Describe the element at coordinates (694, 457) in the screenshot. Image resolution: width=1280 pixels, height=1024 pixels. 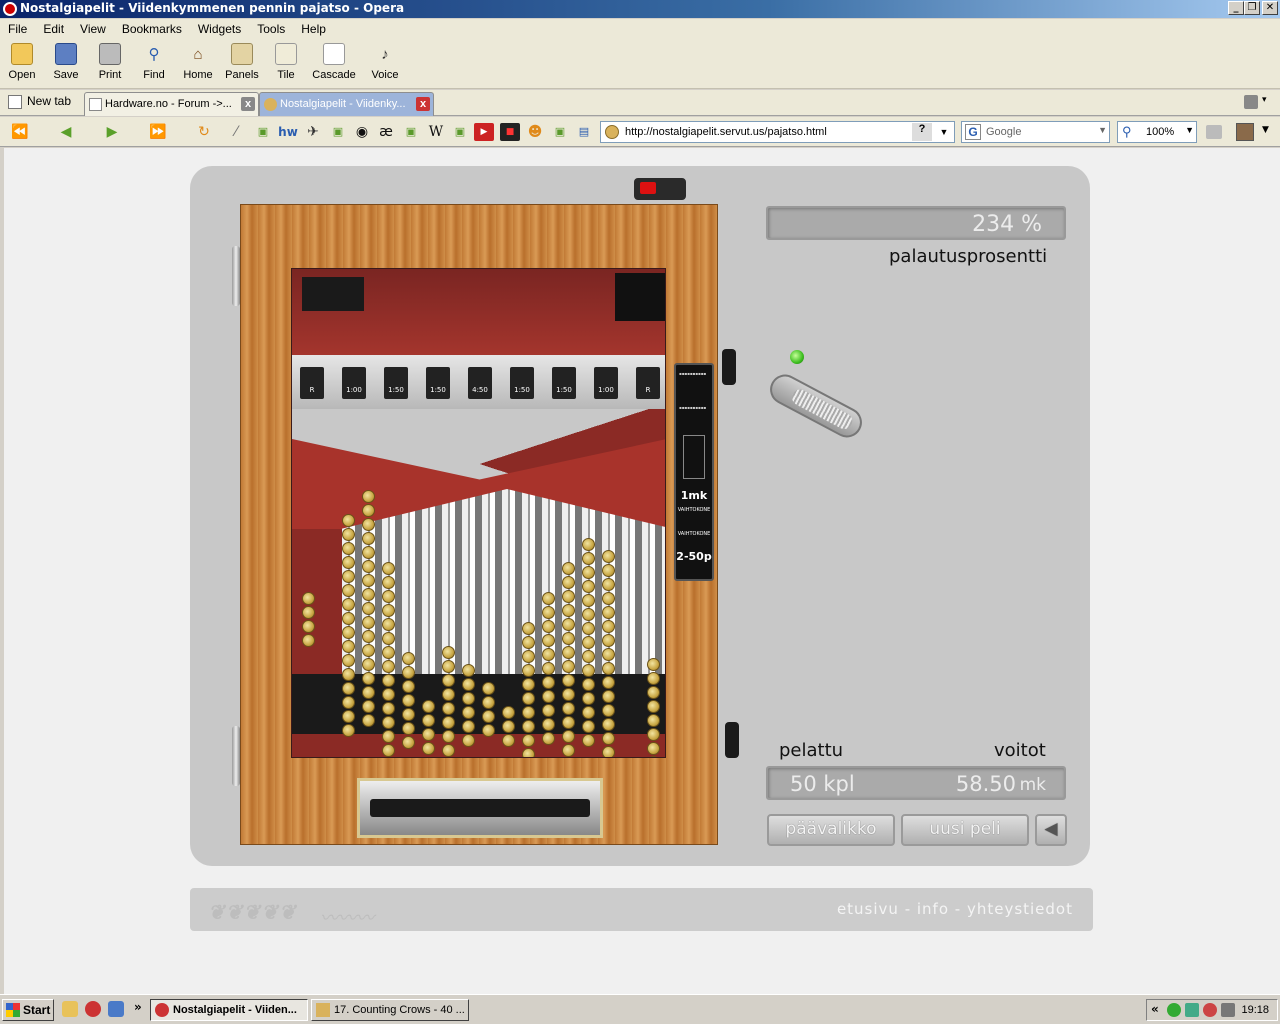
I see `coin-slot-icon` at that location.